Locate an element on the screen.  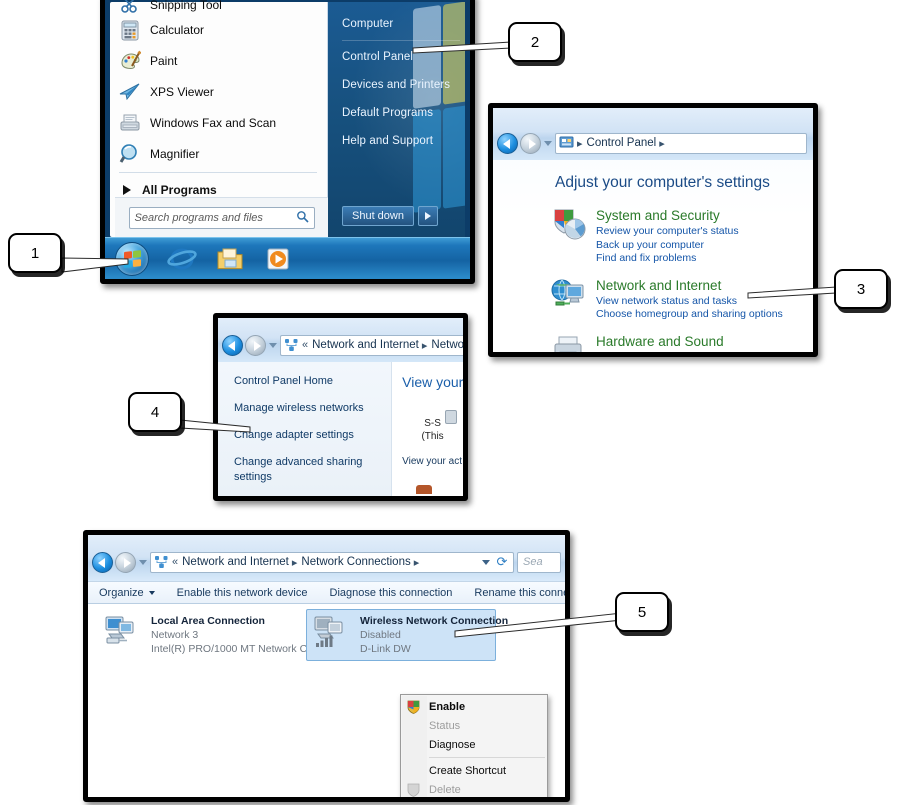
callout-label: 2 is located at coordinates (535, 42).